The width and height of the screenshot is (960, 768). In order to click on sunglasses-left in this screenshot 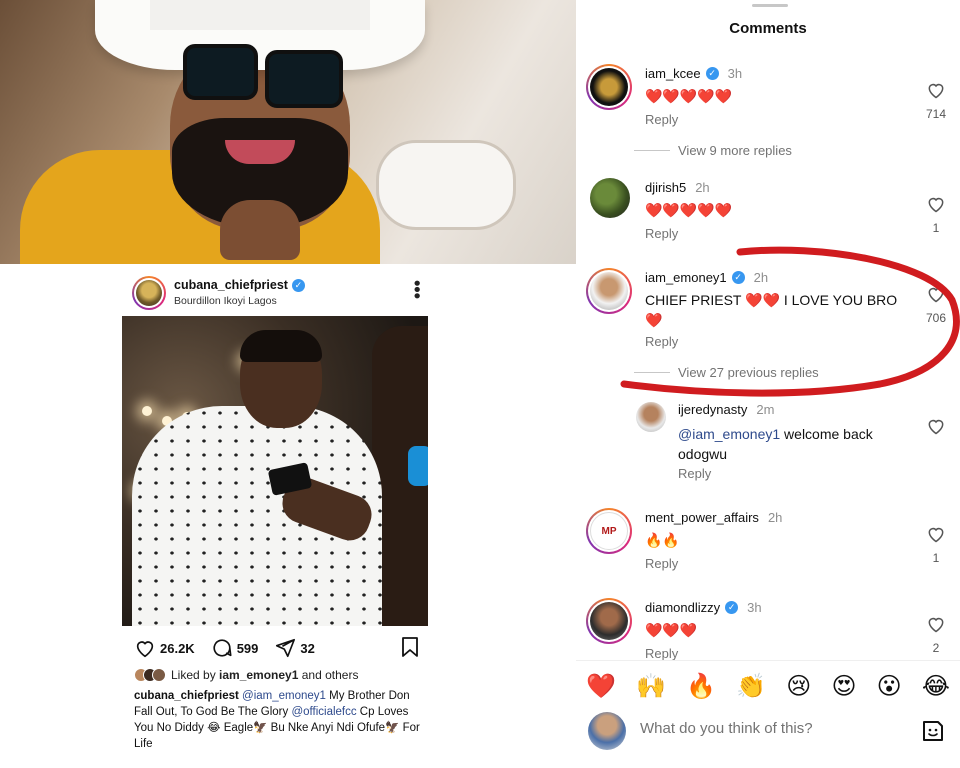, I will do `click(220, 72)`.